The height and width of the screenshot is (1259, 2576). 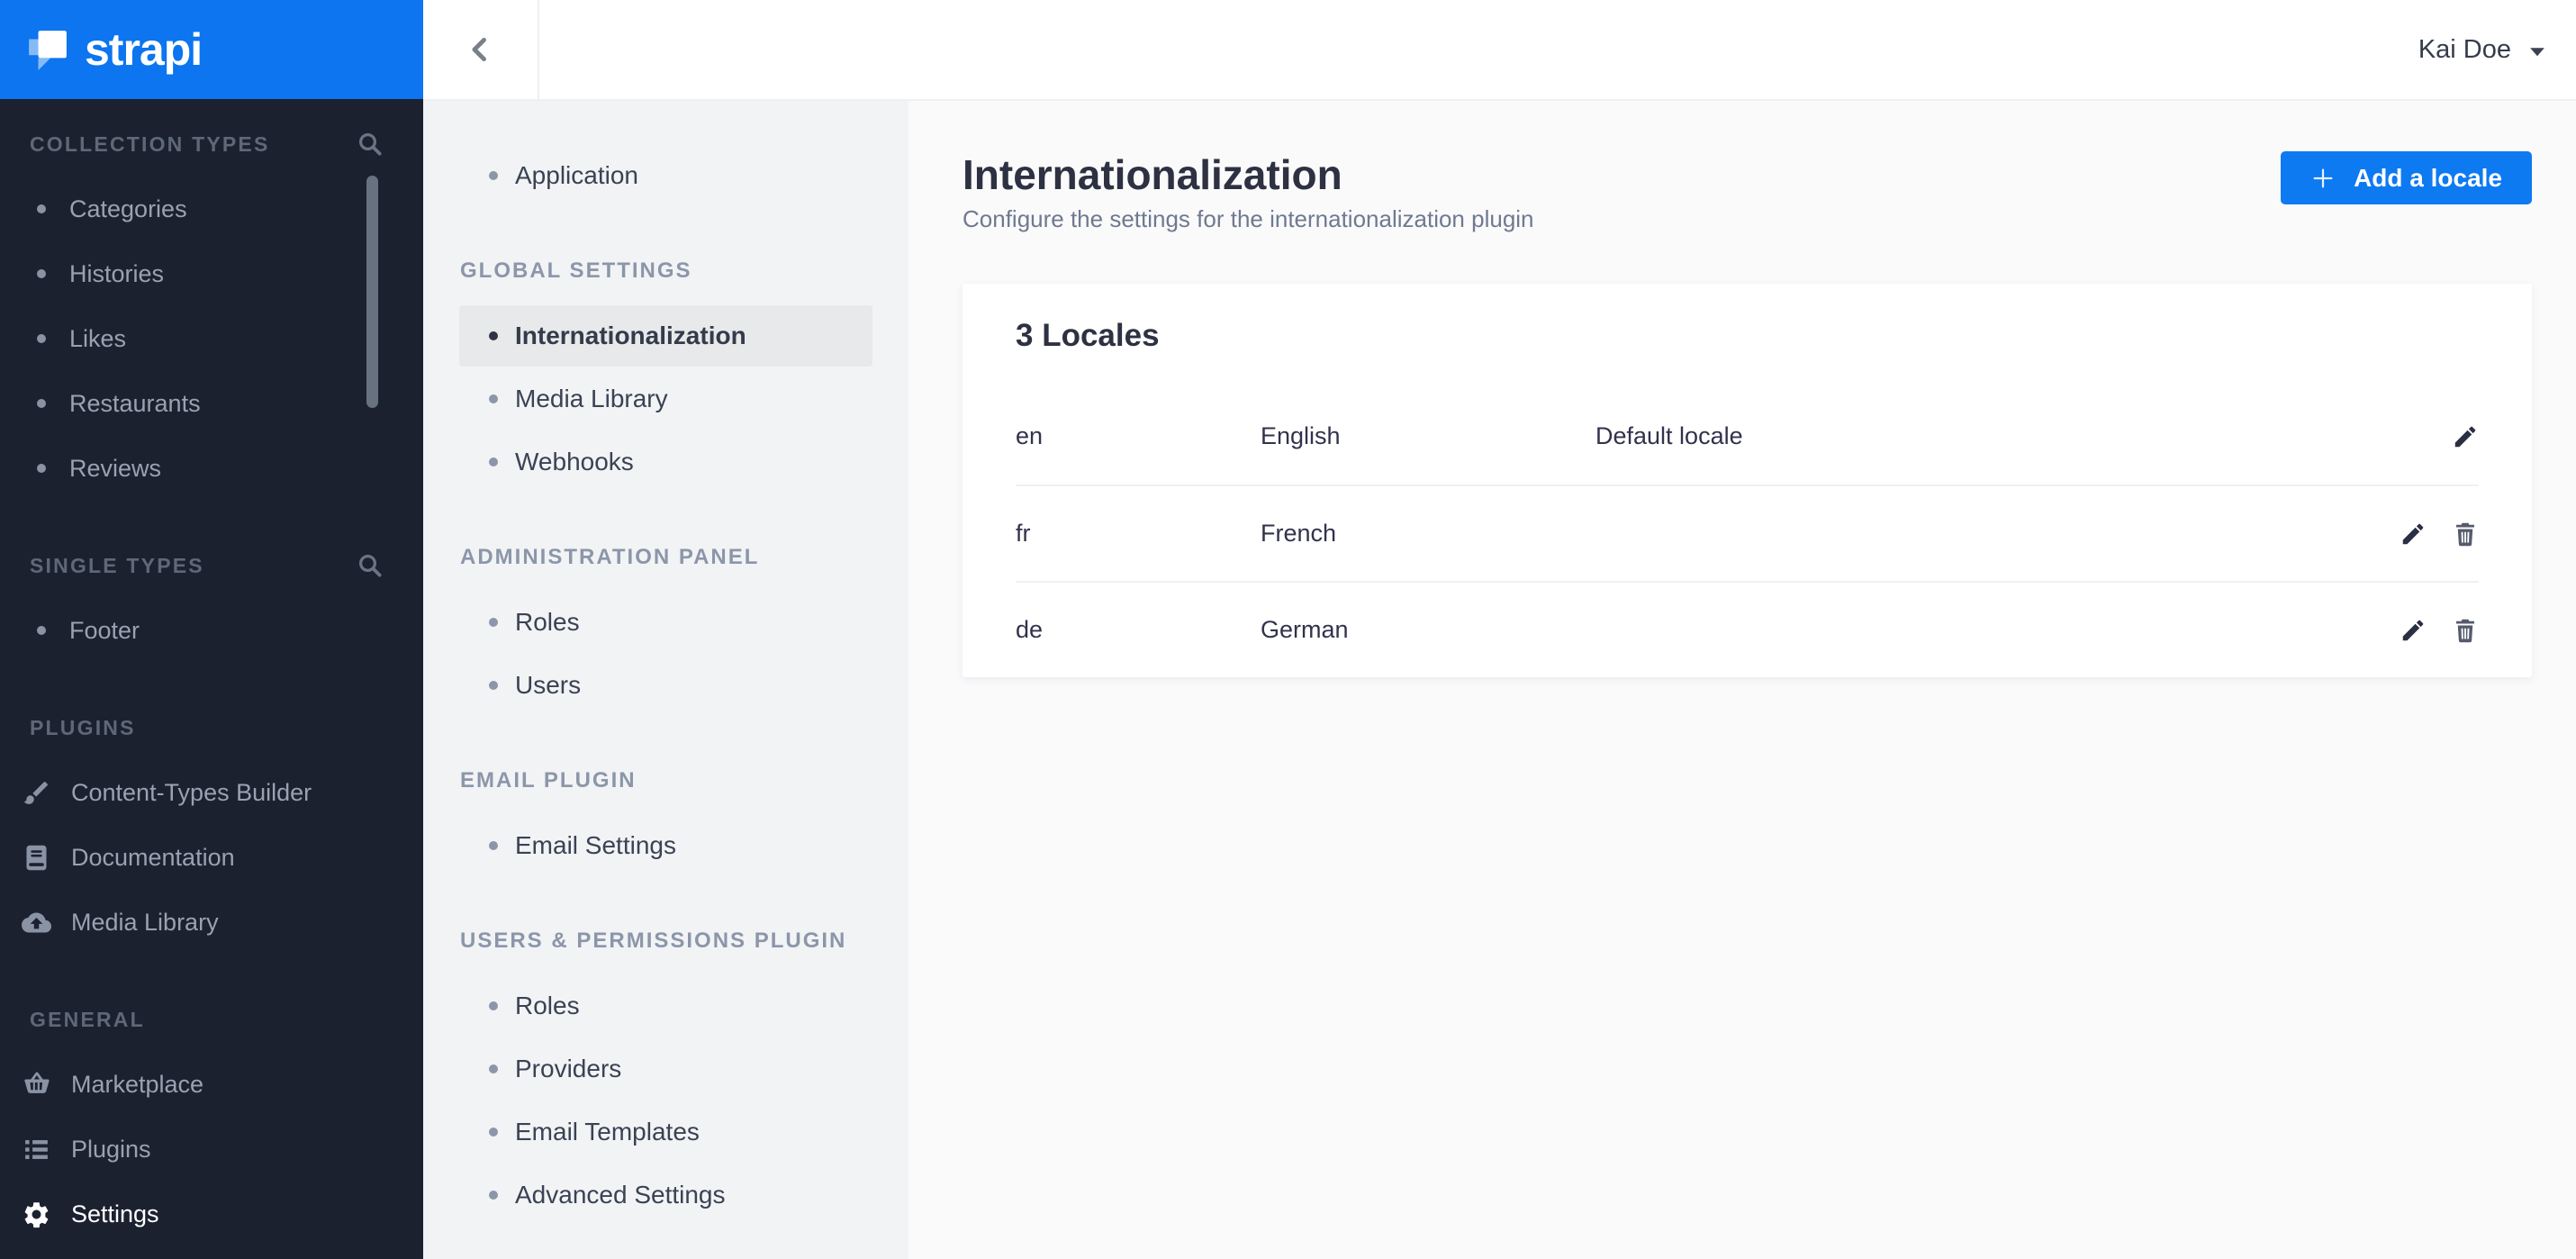 What do you see at coordinates (576, 175) in the screenshot?
I see `settings-item-label: Application` at bounding box center [576, 175].